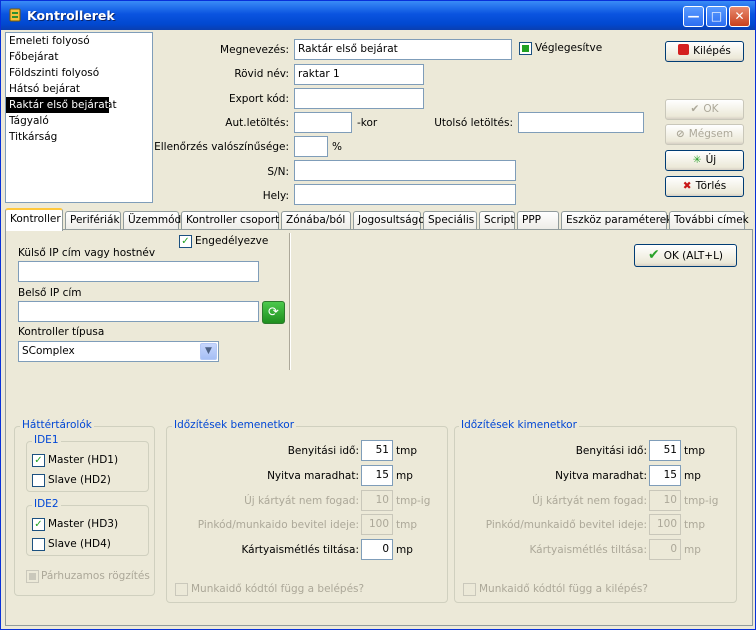  Describe the element at coordinates (405, 170) in the screenshot. I see `sn-field` at that location.